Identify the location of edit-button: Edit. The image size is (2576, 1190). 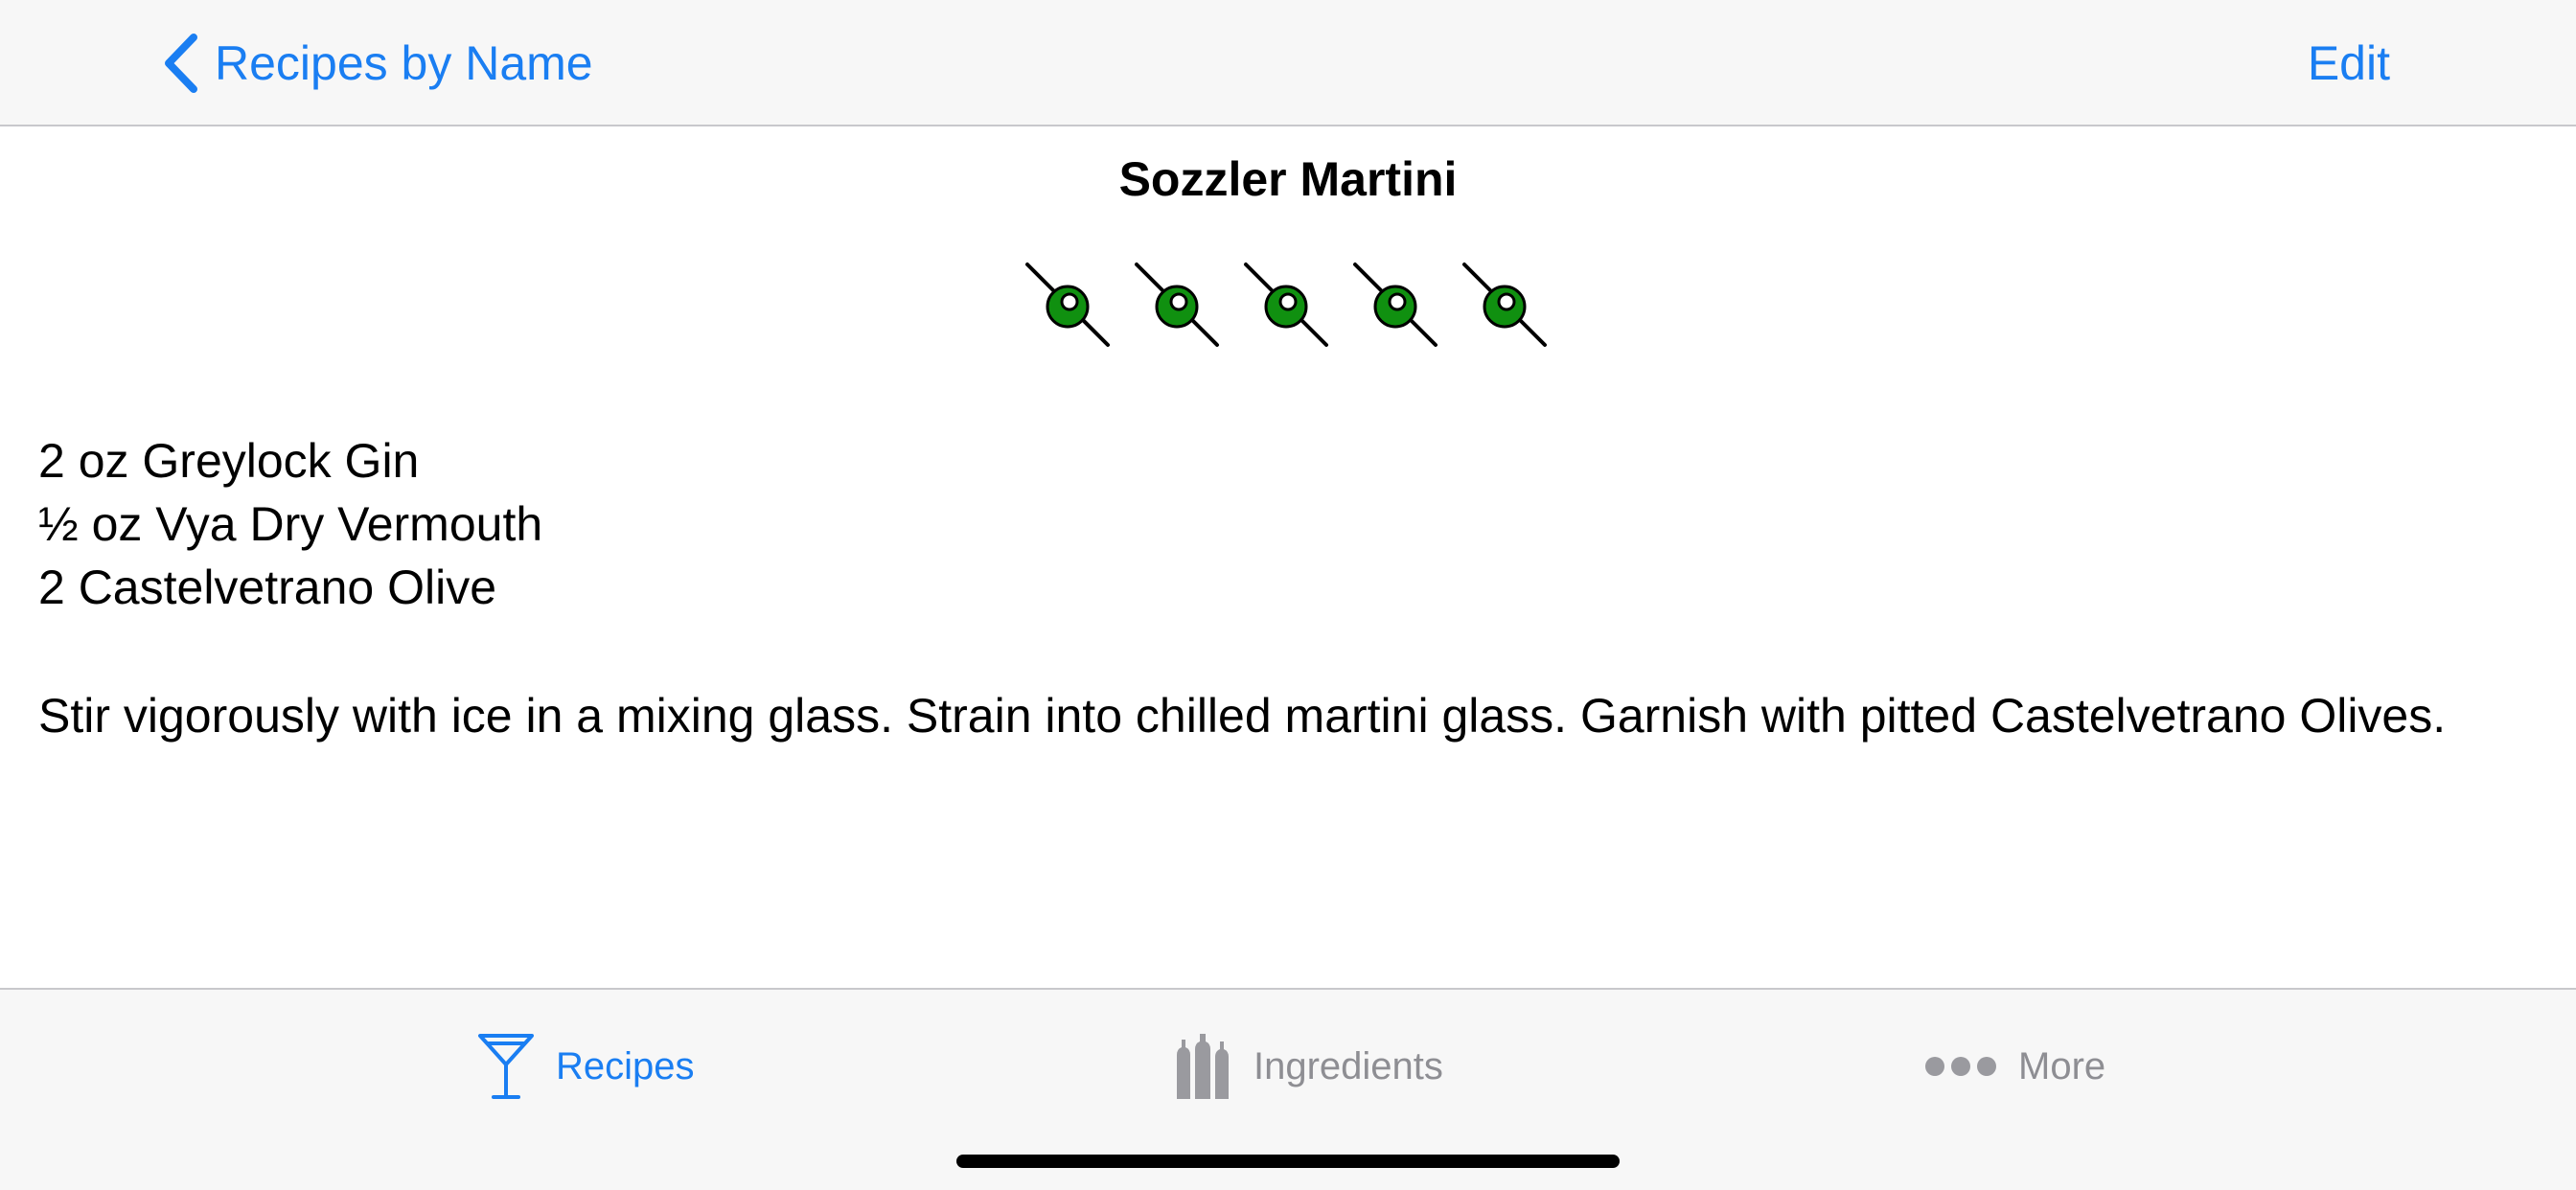
(2349, 64).